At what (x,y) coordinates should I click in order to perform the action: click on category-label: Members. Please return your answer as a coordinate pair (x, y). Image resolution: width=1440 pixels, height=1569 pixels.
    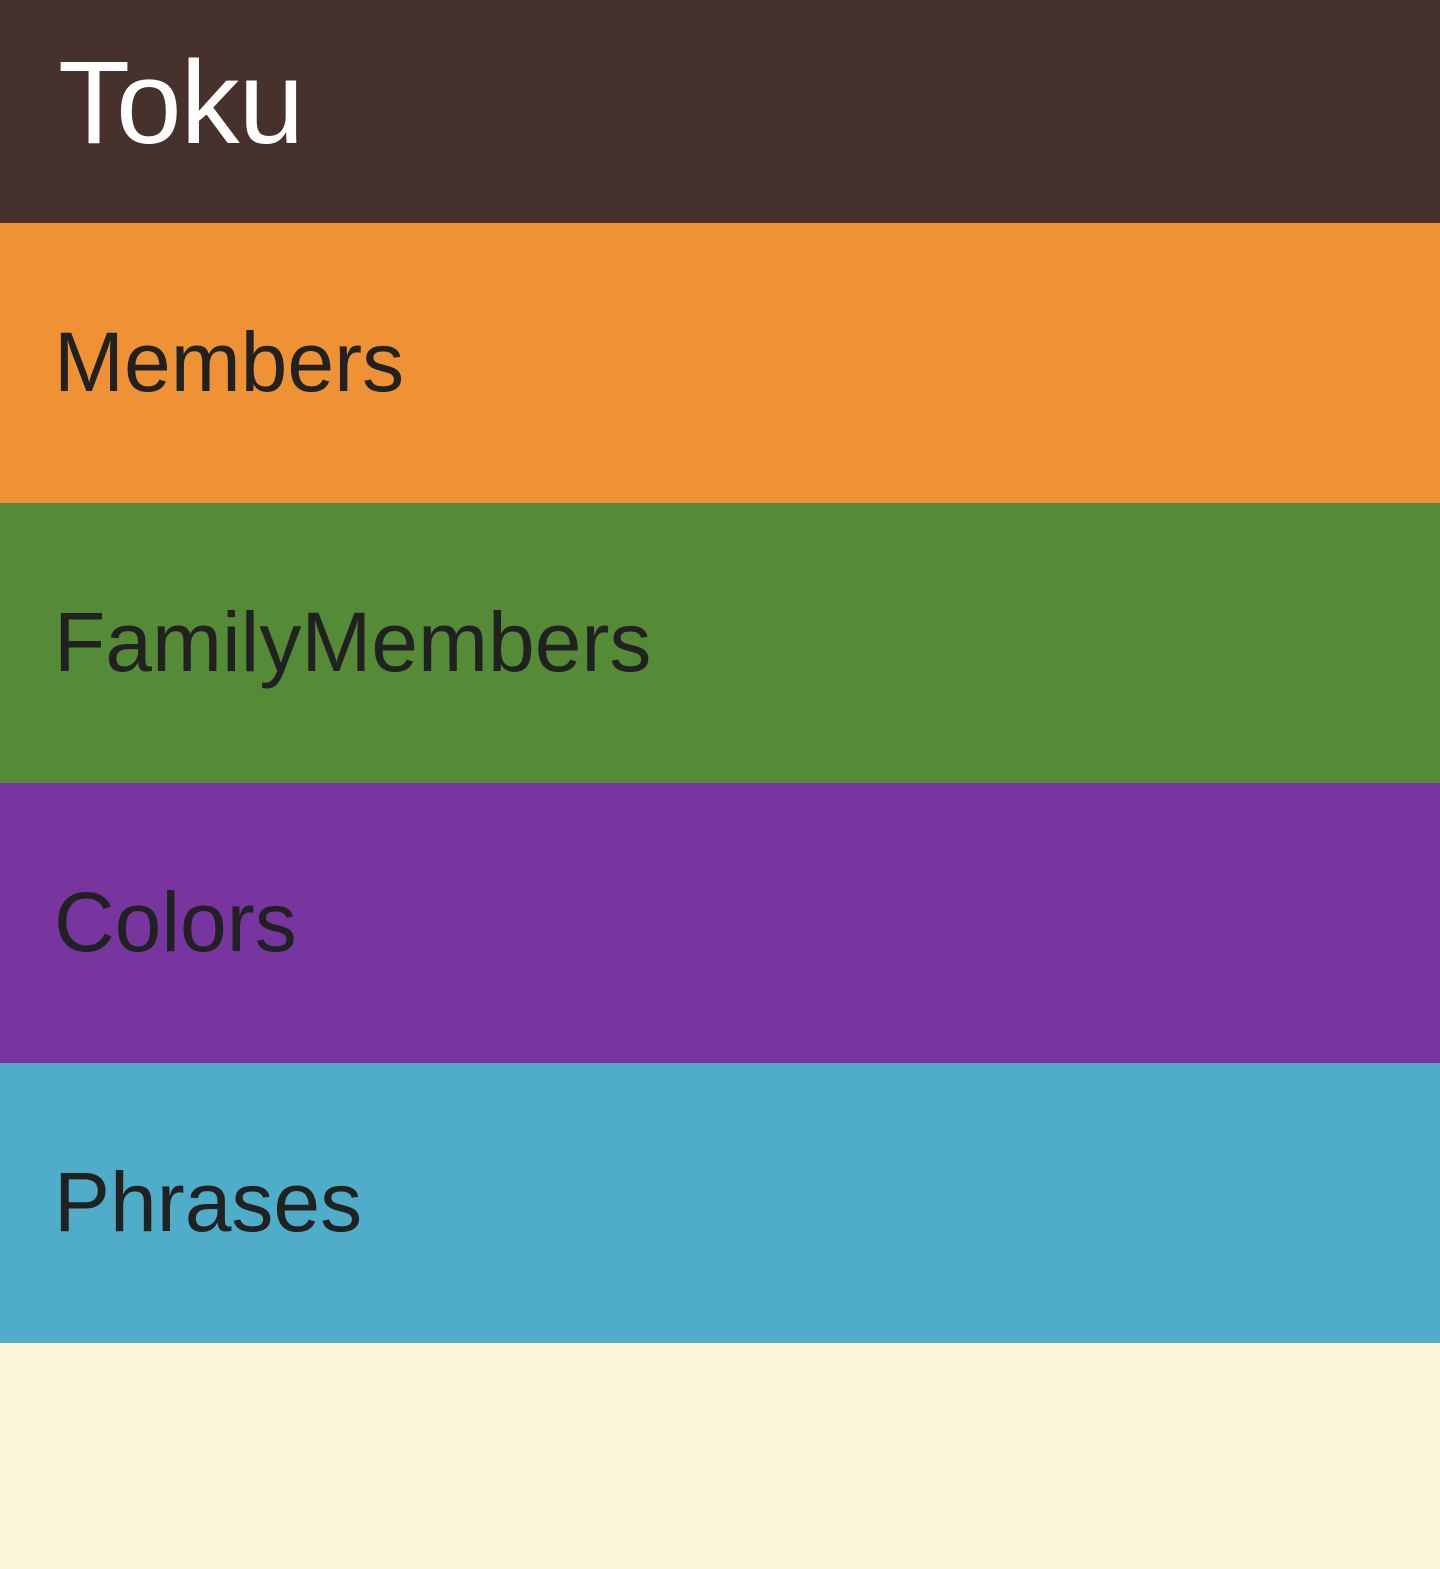
    Looking at the image, I should click on (229, 362).